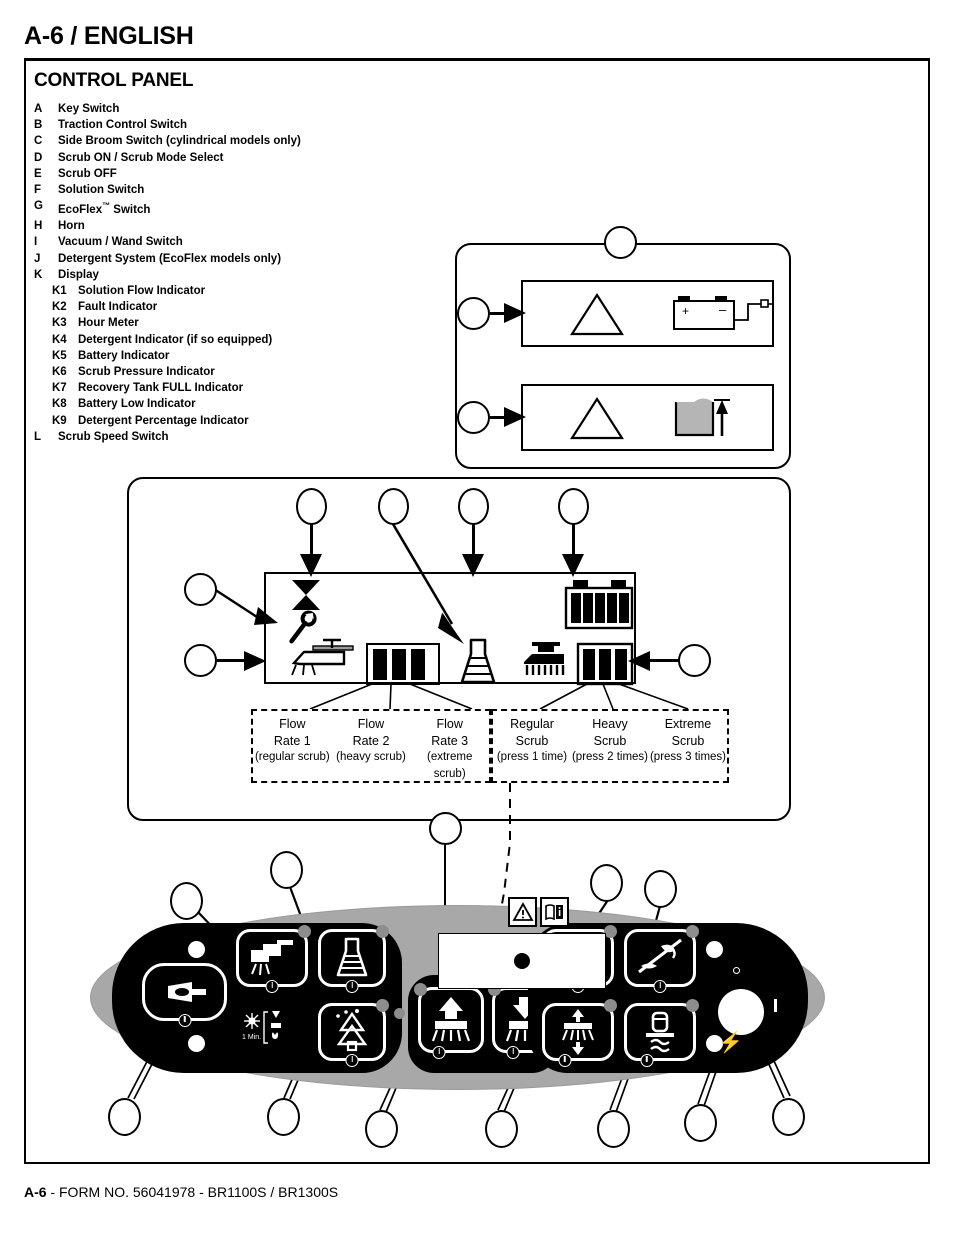  I want to click on side-broom-off-icon, so click(660, 958).